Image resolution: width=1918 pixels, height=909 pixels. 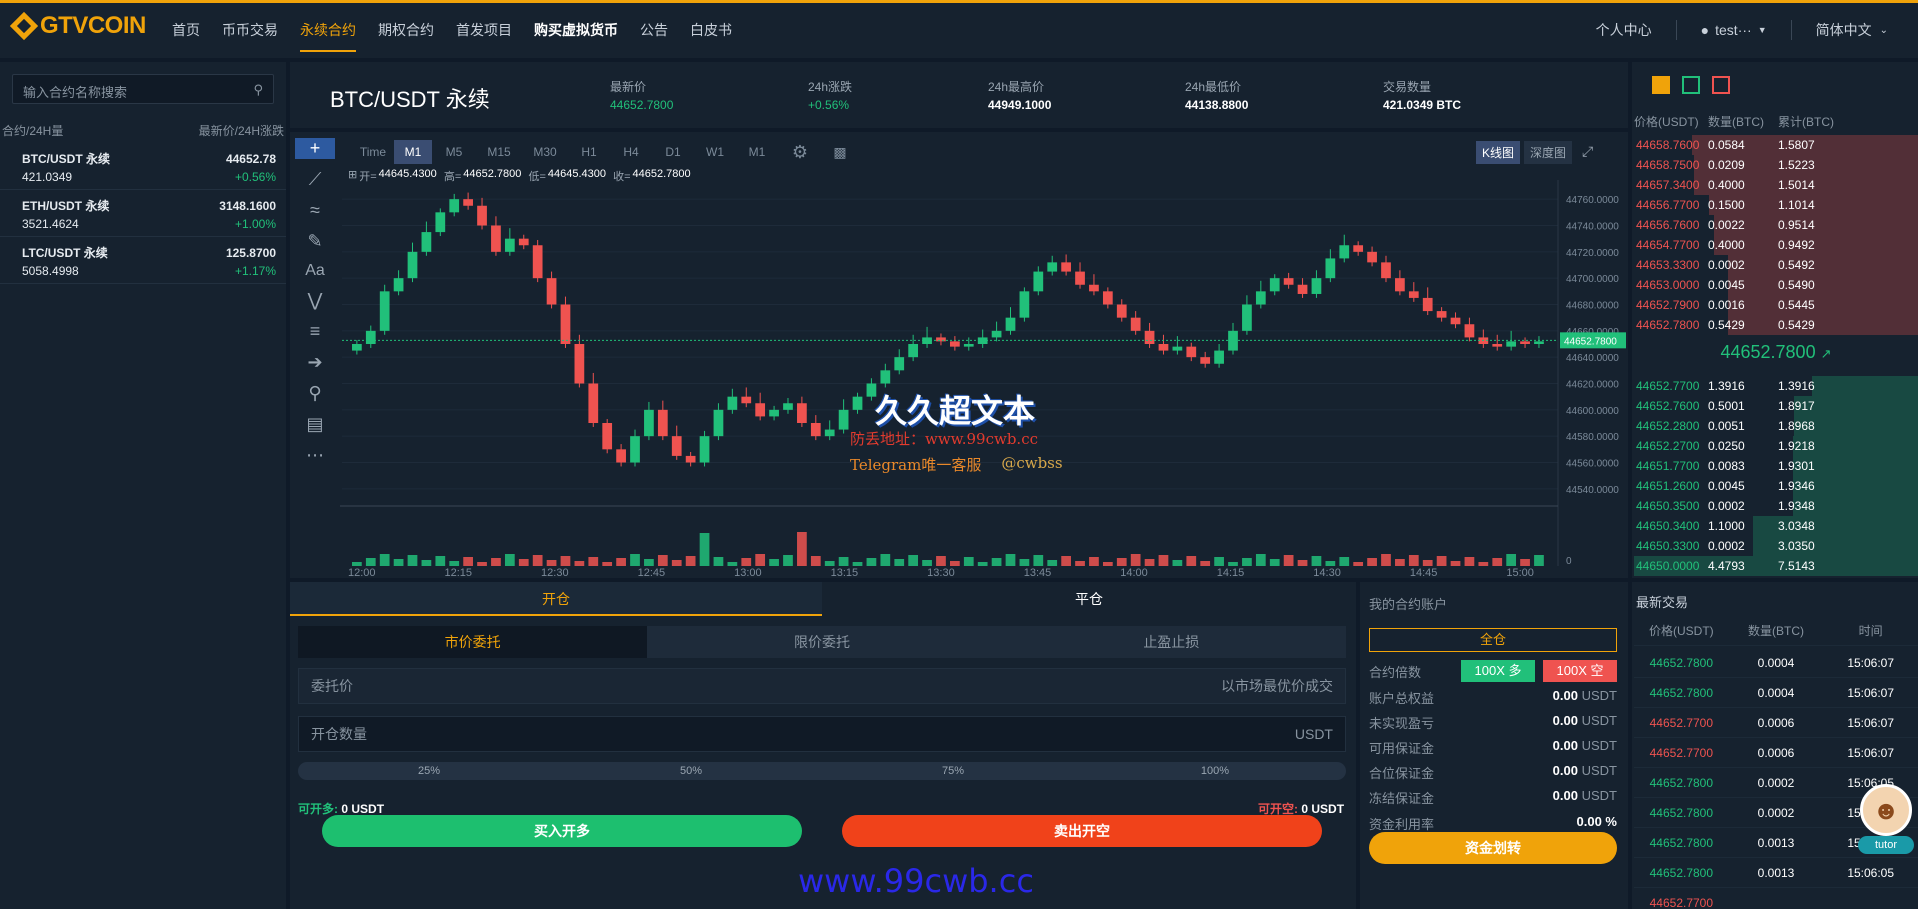 I want to click on bid-row: 44650.3500 0.0002 1.9348, so click(x=1776, y=506).